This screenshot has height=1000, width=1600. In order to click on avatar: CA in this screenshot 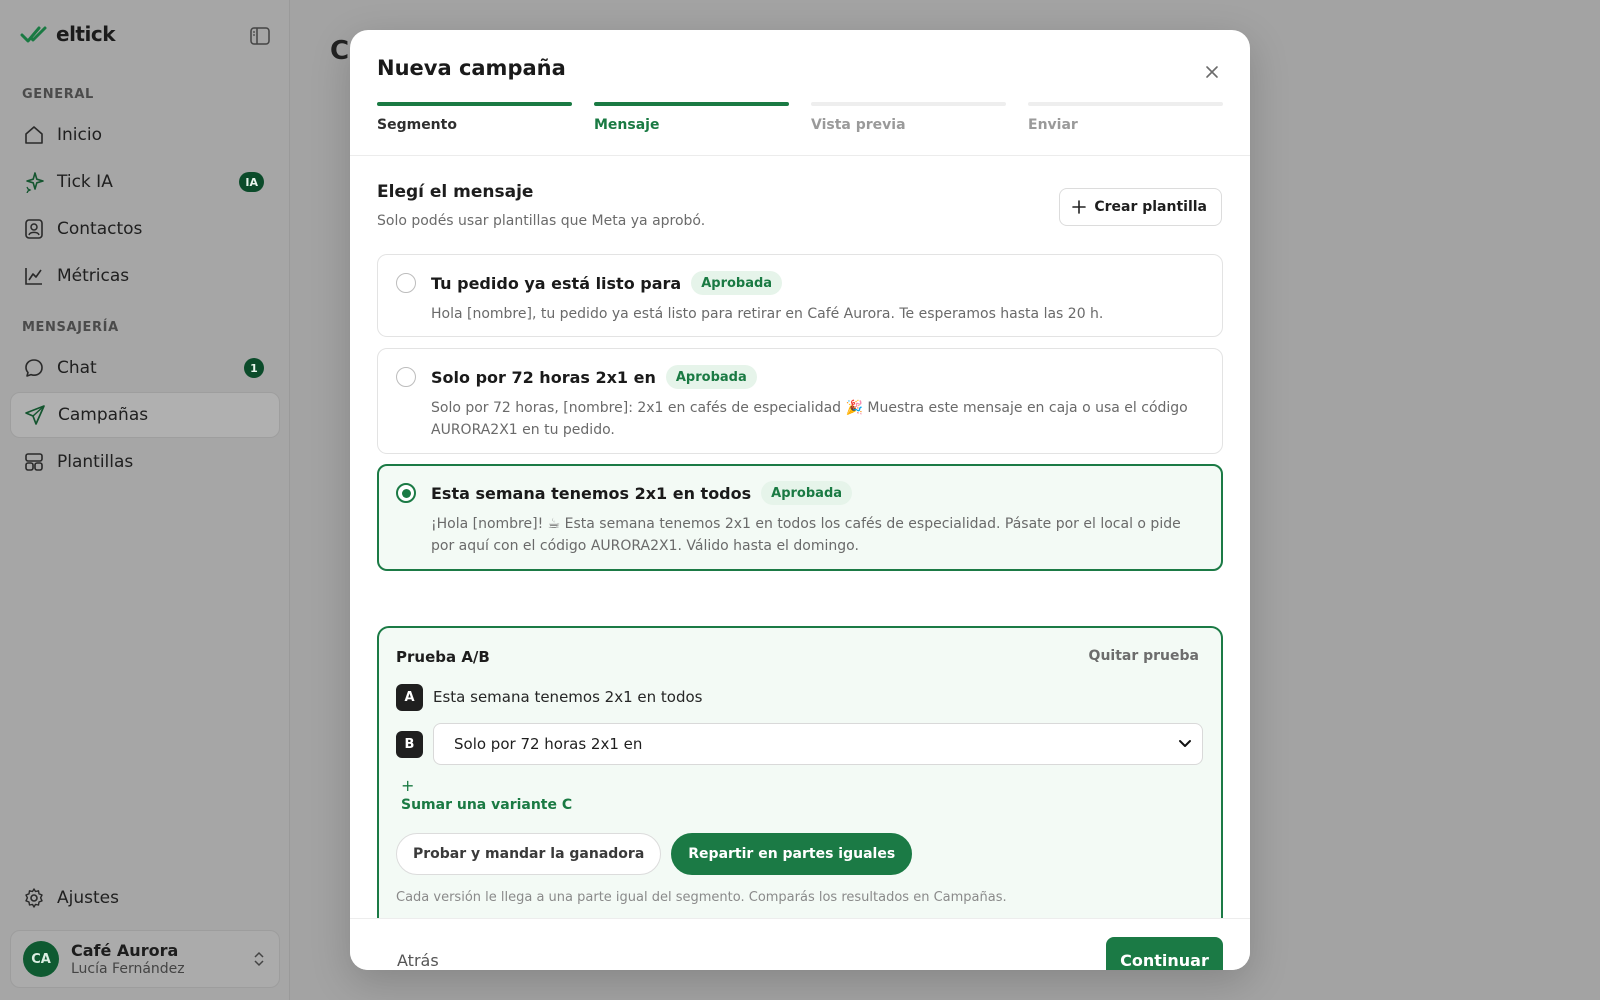, I will do `click(41, 959)`.